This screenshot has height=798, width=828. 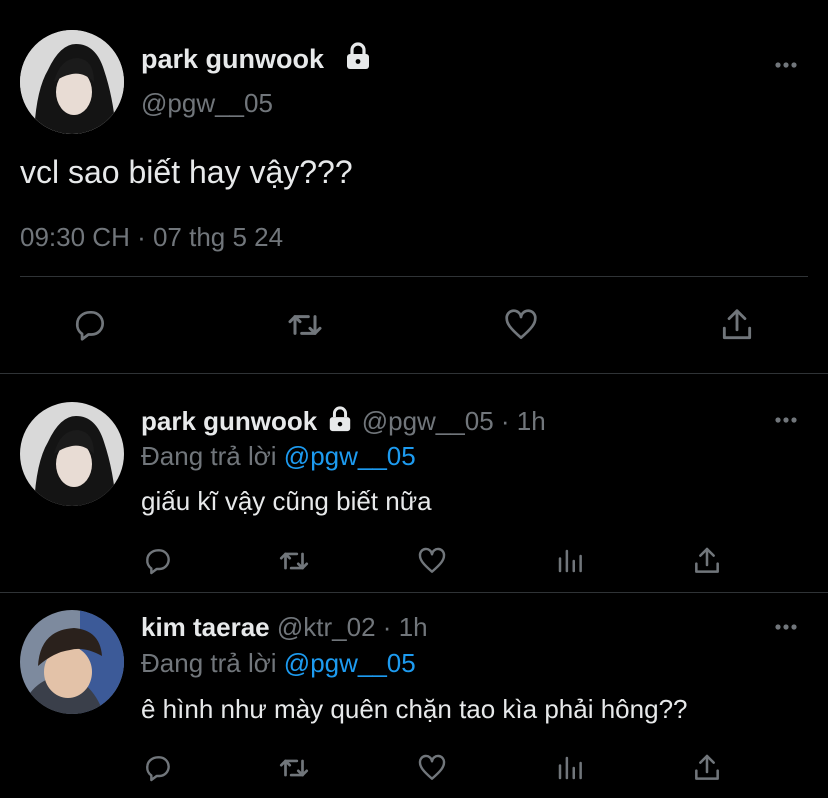 I want to click on reply-author-handle: @ktr_02, so click(x=326, y=627).